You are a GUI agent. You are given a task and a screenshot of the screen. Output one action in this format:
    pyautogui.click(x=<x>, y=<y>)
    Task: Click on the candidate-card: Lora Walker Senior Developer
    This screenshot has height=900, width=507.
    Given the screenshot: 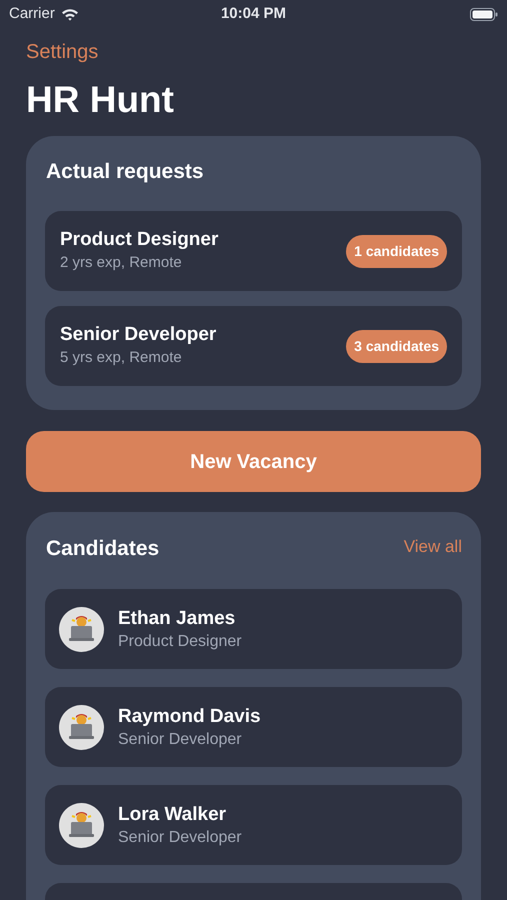 What is the action you would take?
    pyautogui.click(x=253, y=825)
    